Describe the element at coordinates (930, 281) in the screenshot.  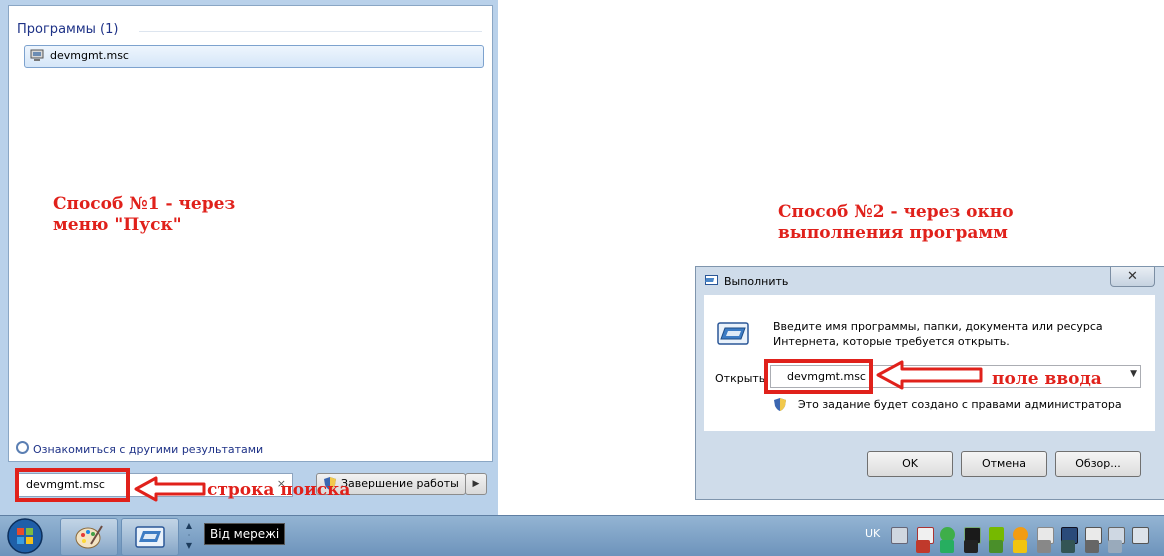
I see `run-titlebar: Выполнить ✕` at that location.